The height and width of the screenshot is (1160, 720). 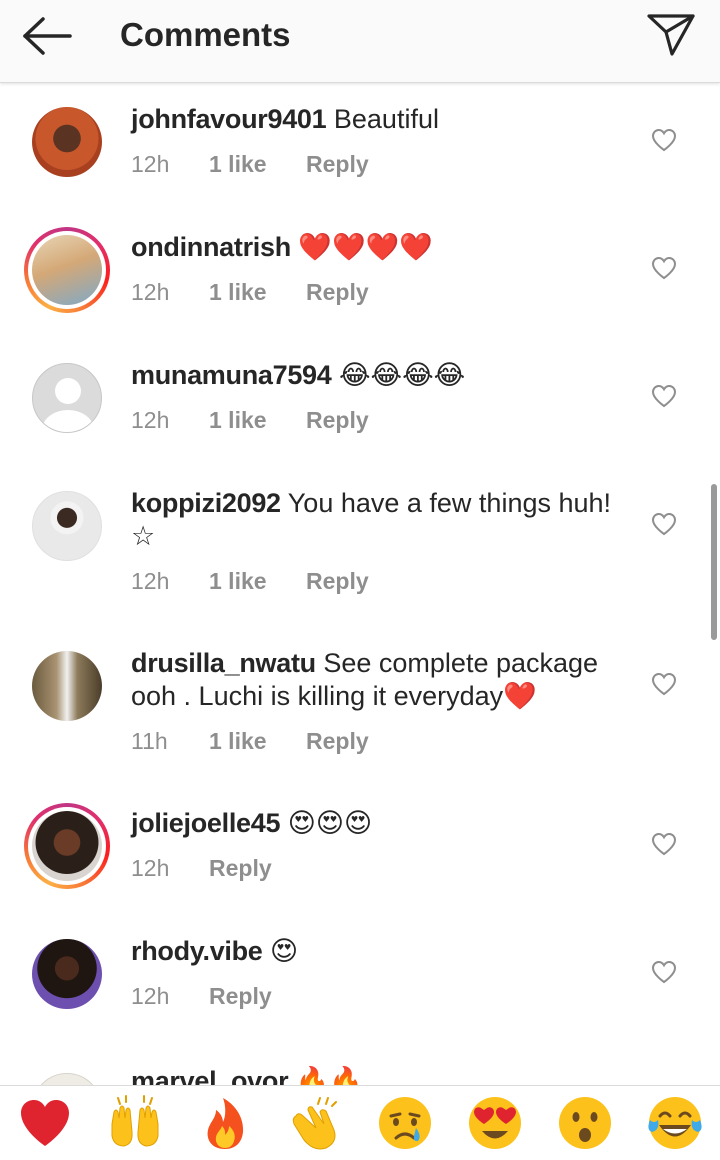 What do you see at coordinates (284, 951) in the screenshot?
I see `comment-text: 😍` at bounding box center [284, 951].